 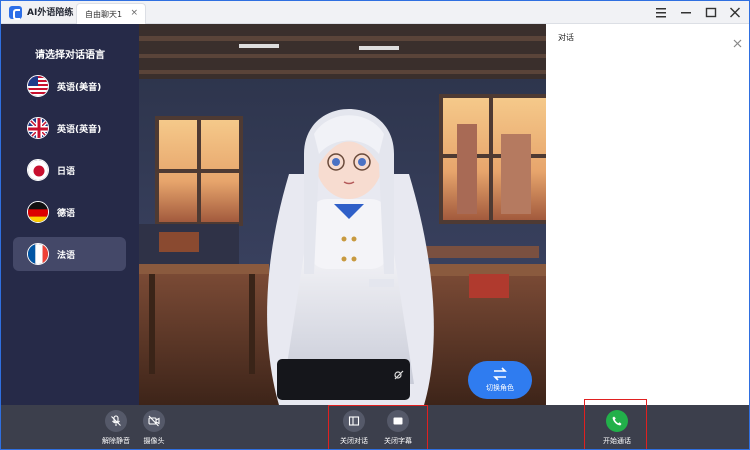 I want to click on camera-off-icon, so click(x=154, y=421).